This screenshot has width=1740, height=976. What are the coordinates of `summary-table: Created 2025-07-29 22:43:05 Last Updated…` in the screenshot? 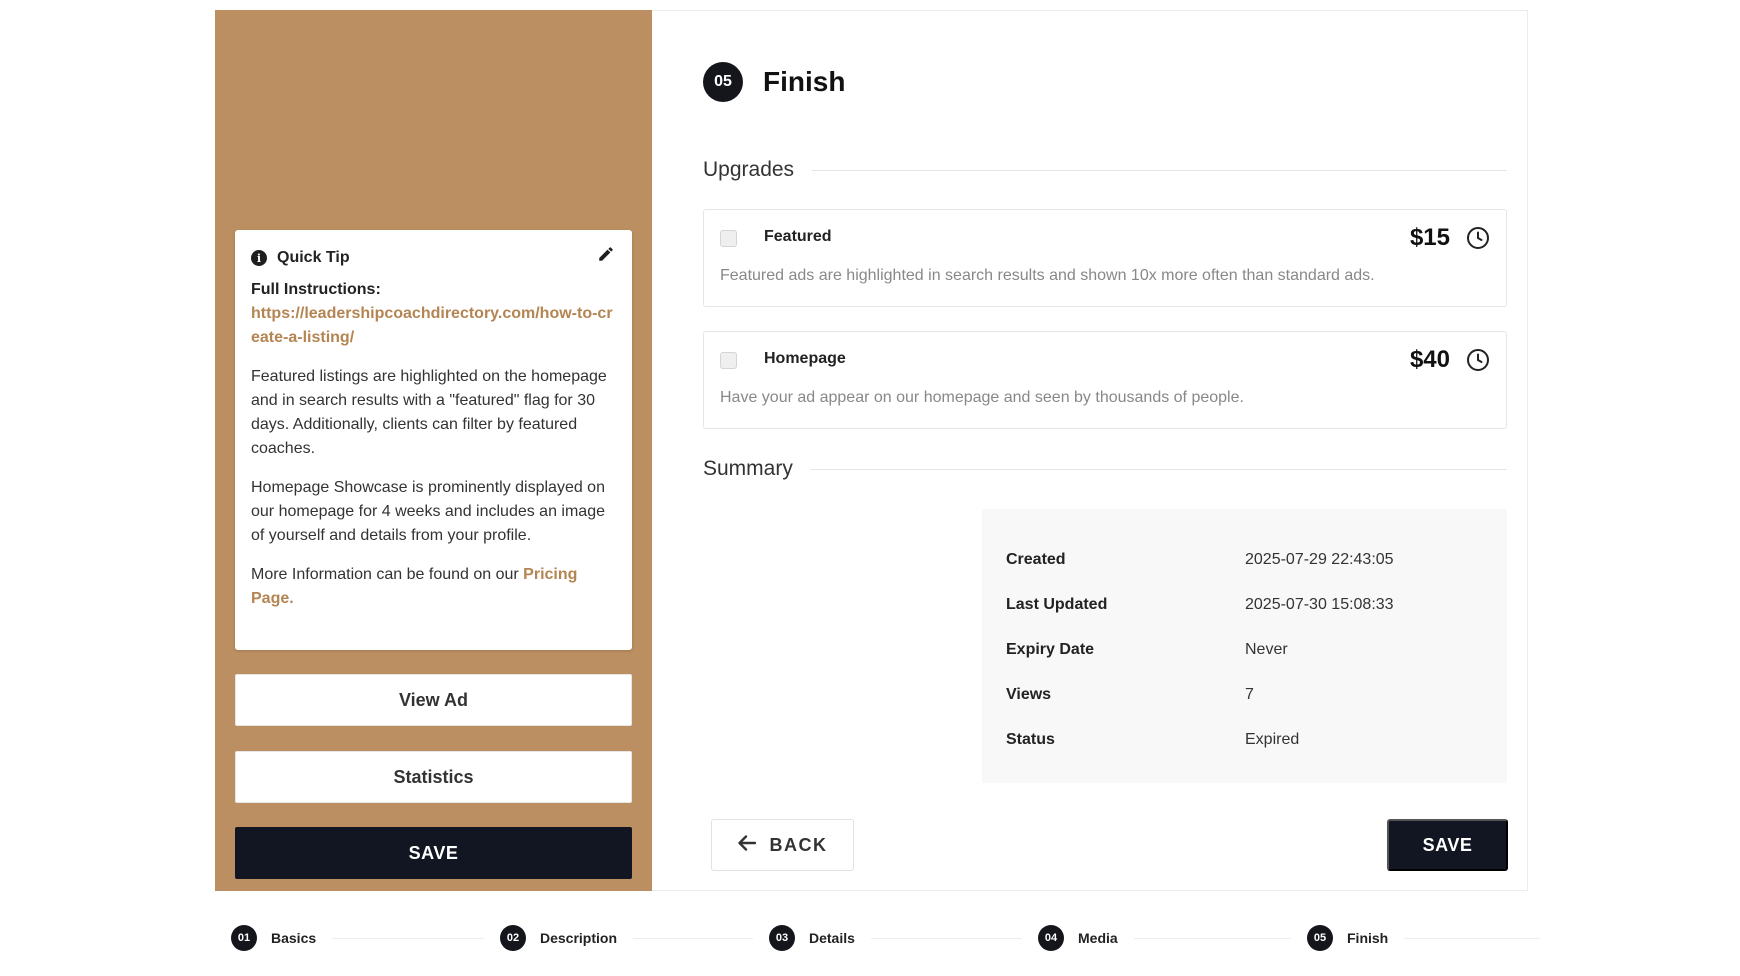 It's located at (1244, 646).